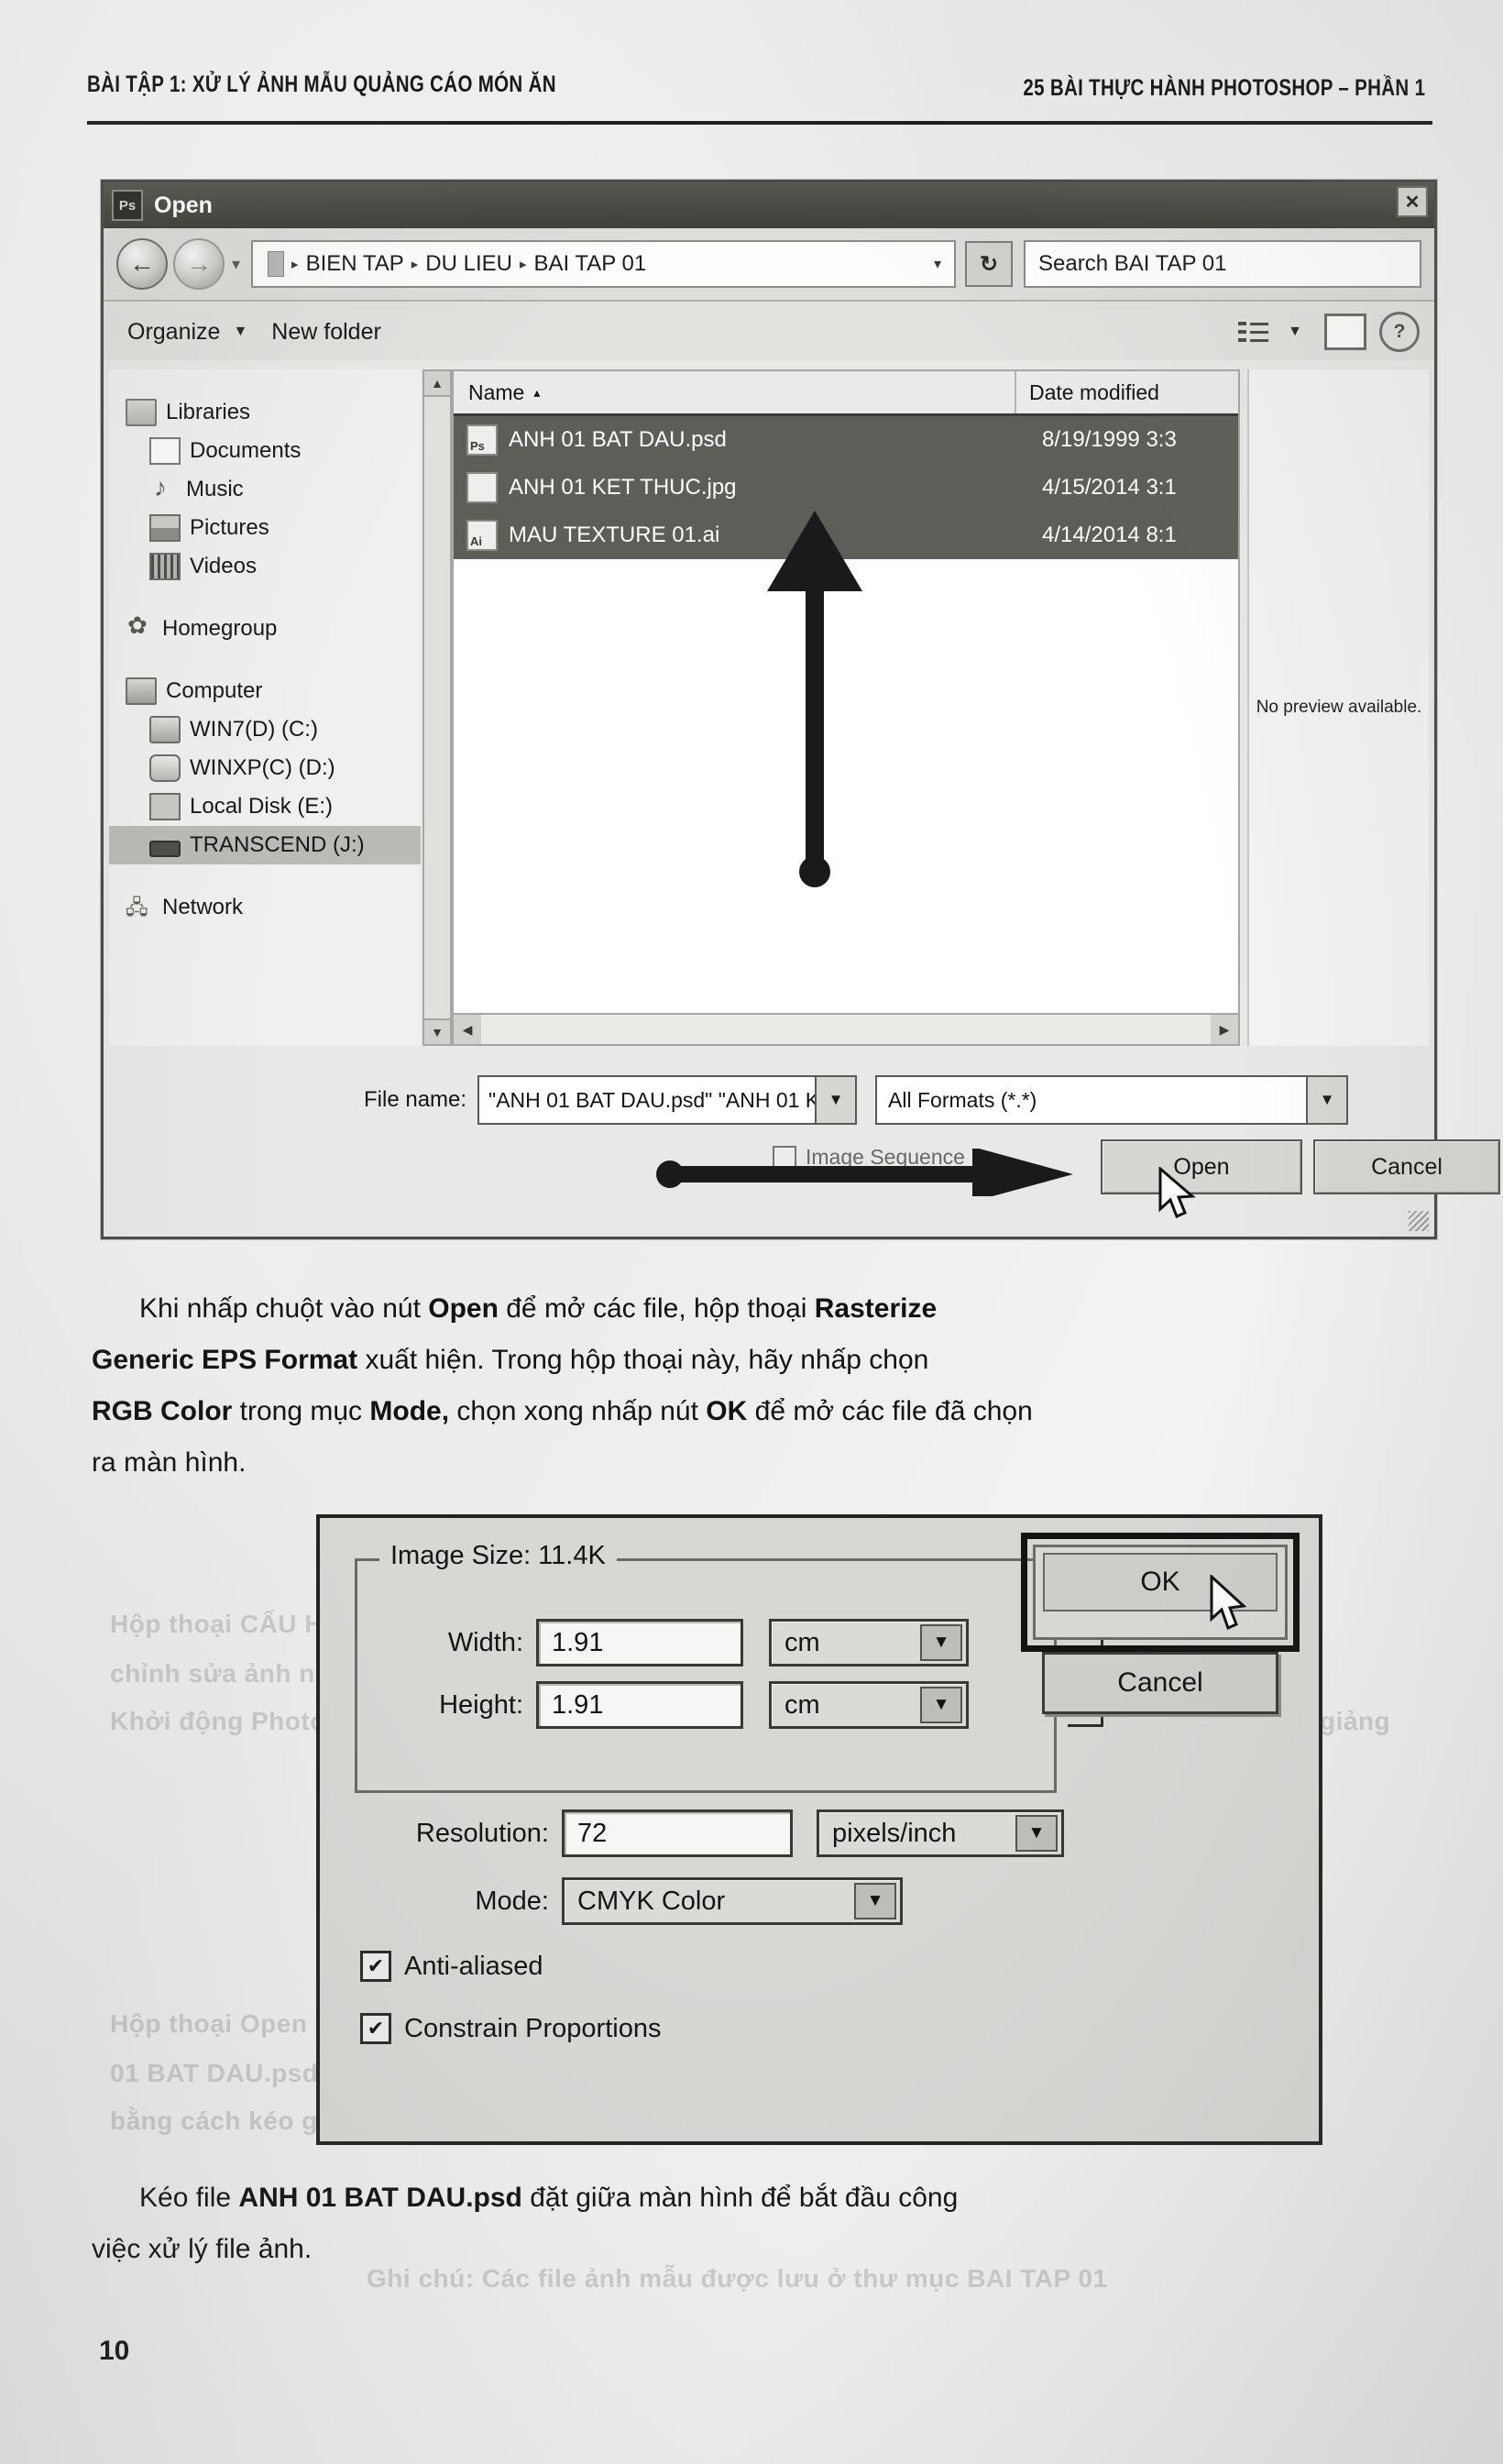 This screenshot has height=2464, width=1503. Describe the element at coordinates (265, 907) in the screenshot. I see `sidebar-item-network: Network` at that location.